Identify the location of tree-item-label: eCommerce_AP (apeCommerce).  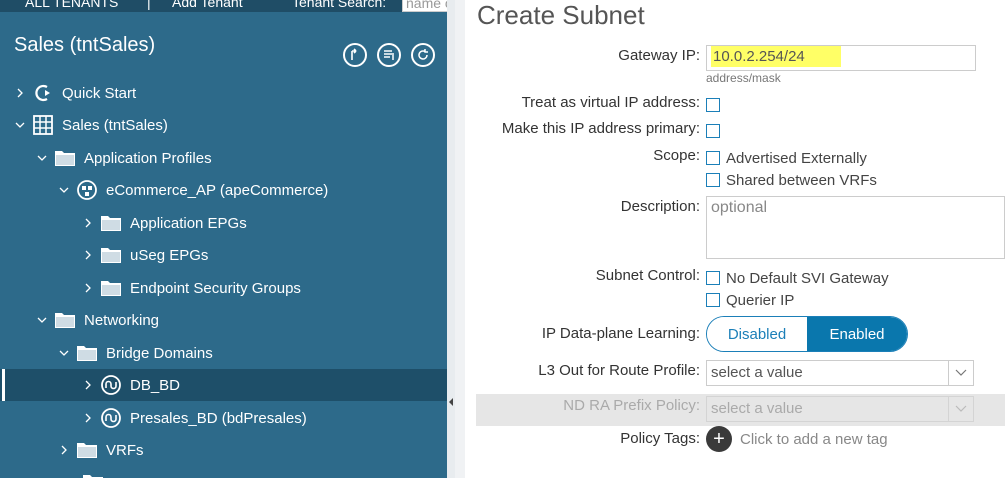
(217, 190).